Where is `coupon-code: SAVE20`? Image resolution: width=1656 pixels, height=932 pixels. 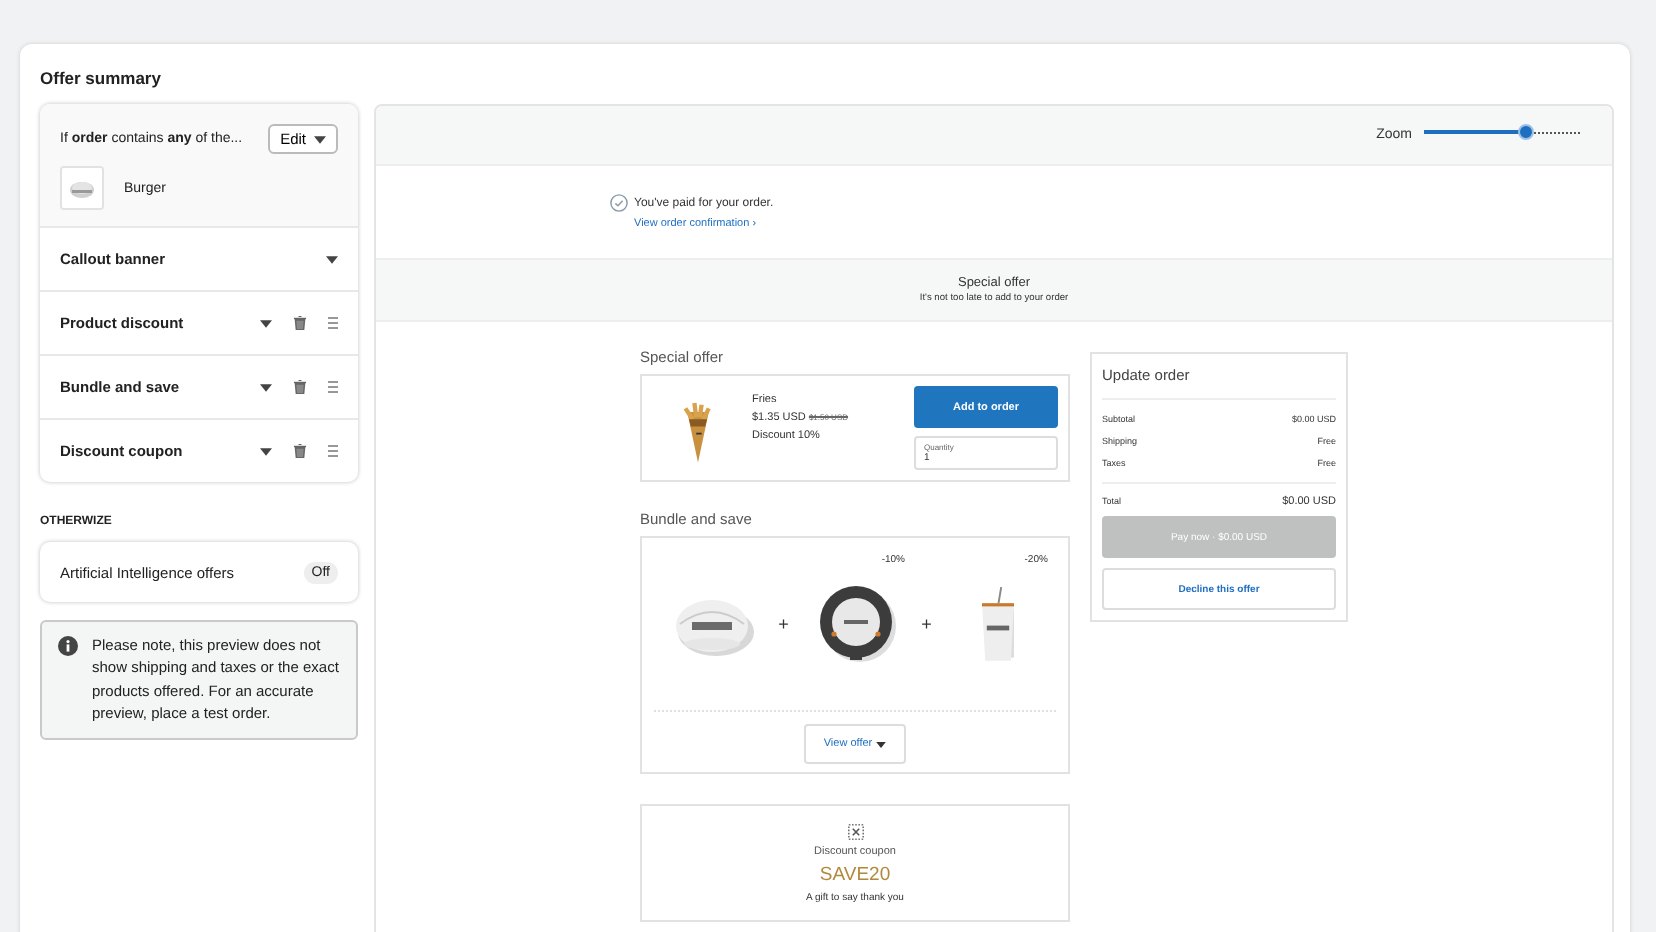
coupon-code: SAVE20 is located at coordinates (855, 875).